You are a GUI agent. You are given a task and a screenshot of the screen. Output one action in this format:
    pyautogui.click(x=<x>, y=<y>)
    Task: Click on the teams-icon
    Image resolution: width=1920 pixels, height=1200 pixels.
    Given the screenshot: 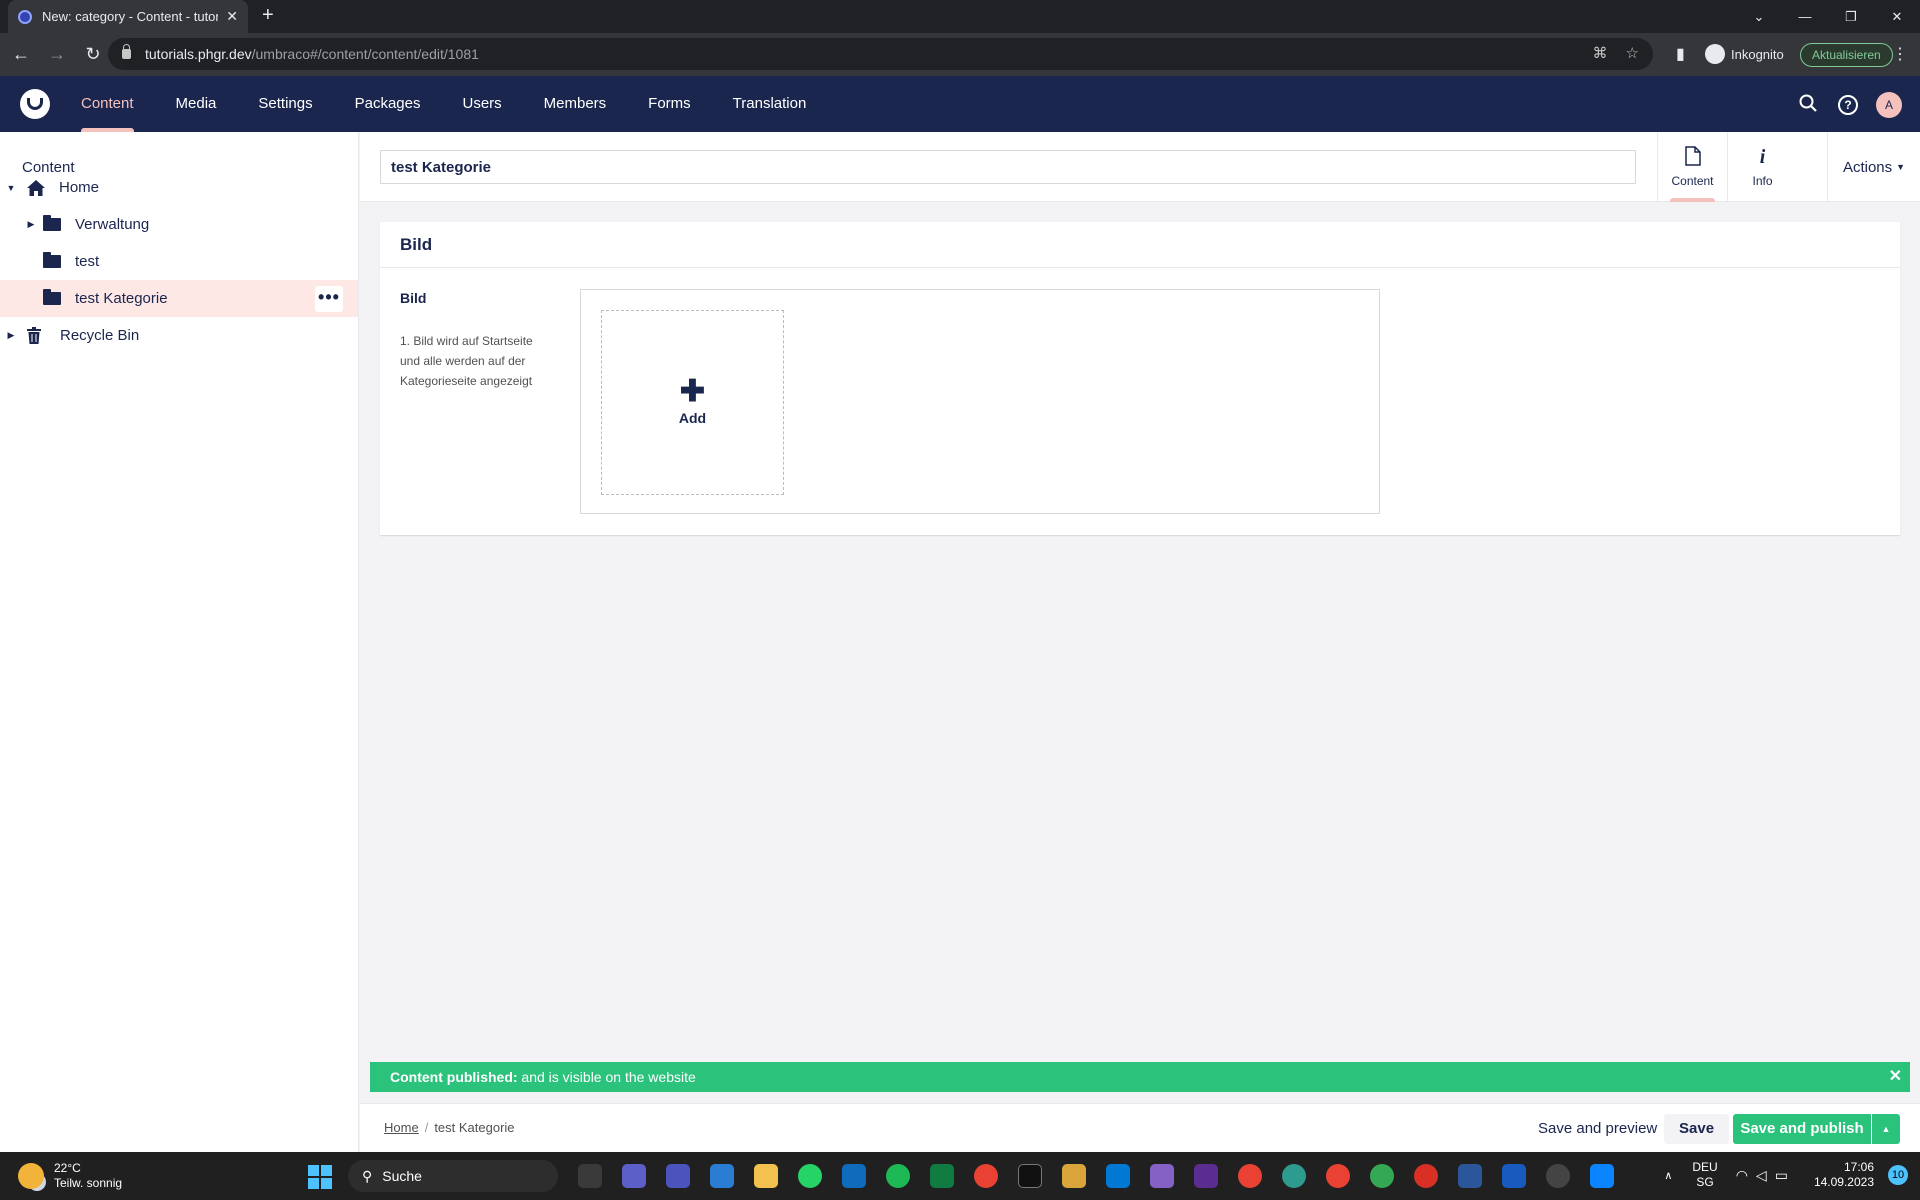 What is the action you would take?
    pyautogui.click(x=678, y=1176)
    